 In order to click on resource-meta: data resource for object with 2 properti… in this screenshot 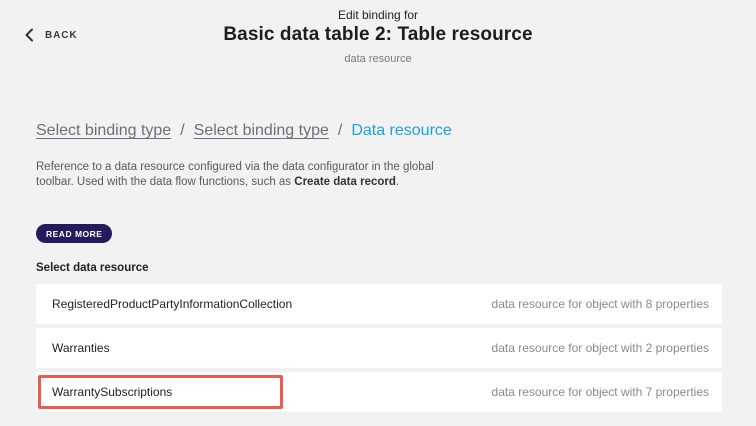, I will do `click(600, 348)`.